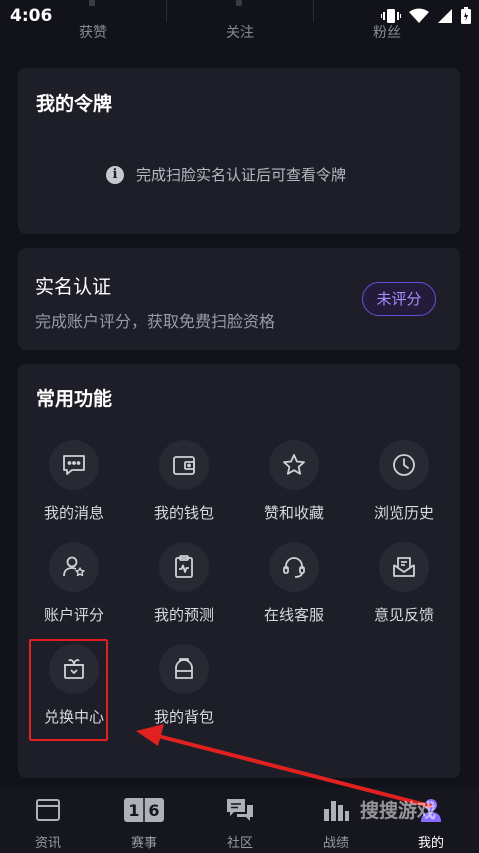 The height and width of the screenshot is (853, 479). What do you see at coordinates (419, 16) in the screenshot?
I see `wifi-icon` at bounding box center [419, 16].